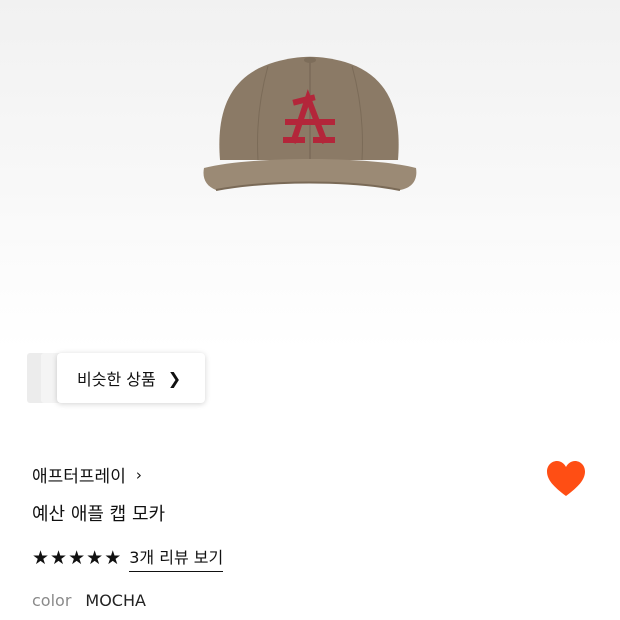  Describe the element at coordinates (115, 600) in the screenshot. I see `color-value: MOCHA` at that location.